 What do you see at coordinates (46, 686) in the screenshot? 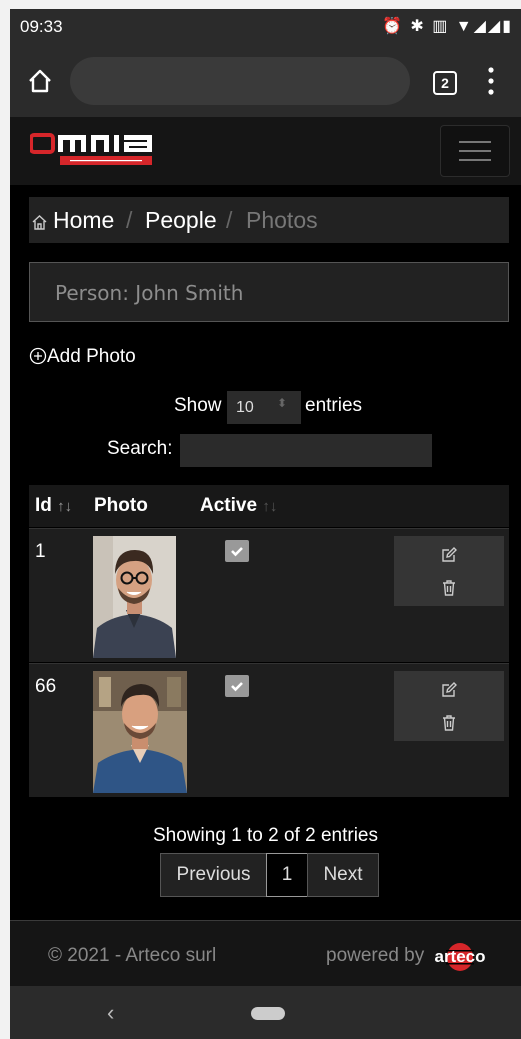
I see `row-id: 66` at bounding box center [46, 686].